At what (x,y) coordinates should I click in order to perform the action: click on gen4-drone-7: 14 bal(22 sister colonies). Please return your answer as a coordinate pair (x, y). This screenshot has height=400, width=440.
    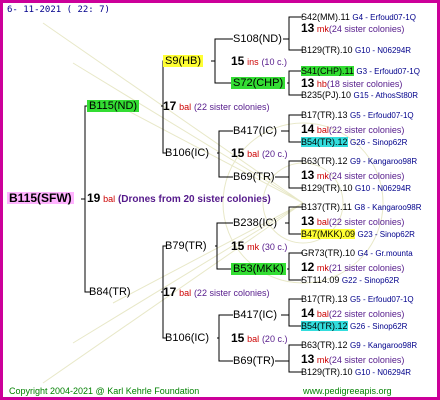
    Looking at the image, I should click on (352, 313).